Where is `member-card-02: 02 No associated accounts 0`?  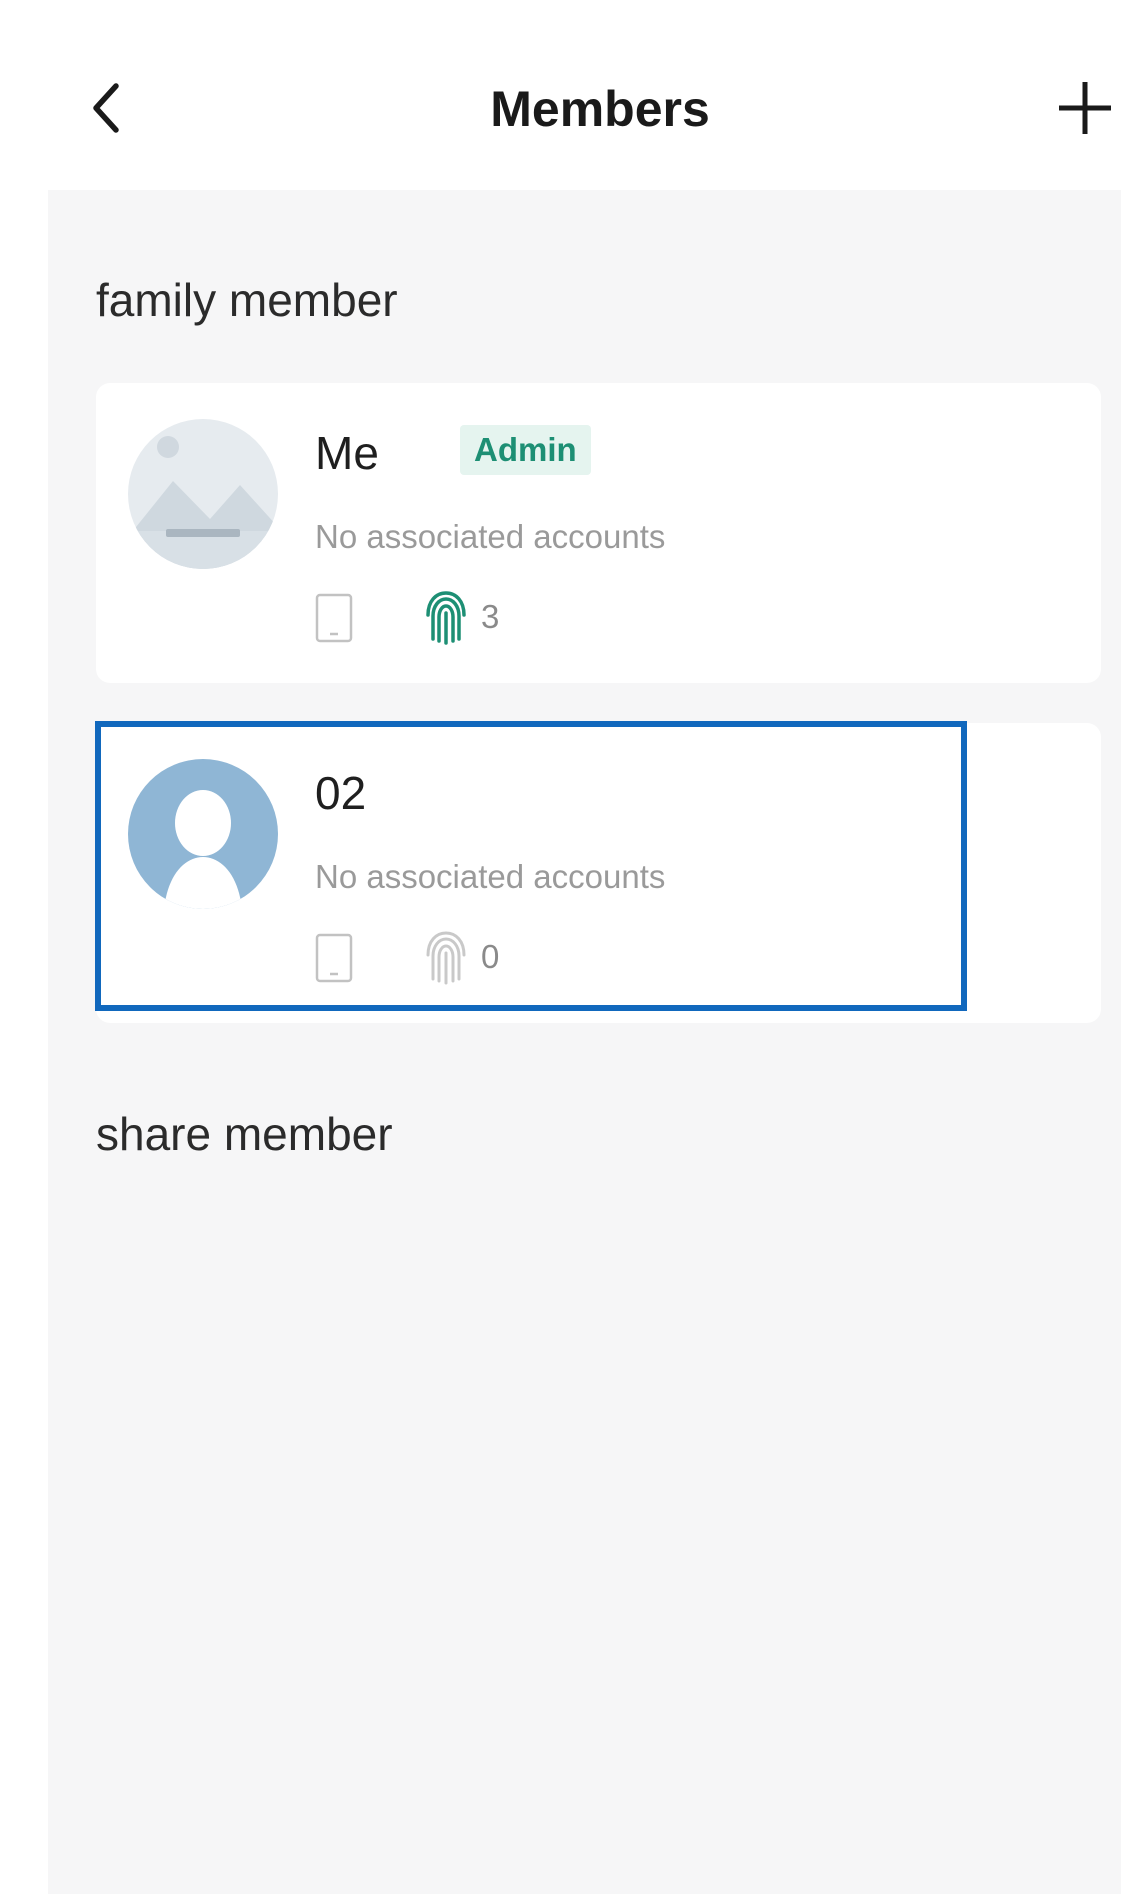 member-card-02: 02 No associated accounts 0 is located at coordinates (598, 873).